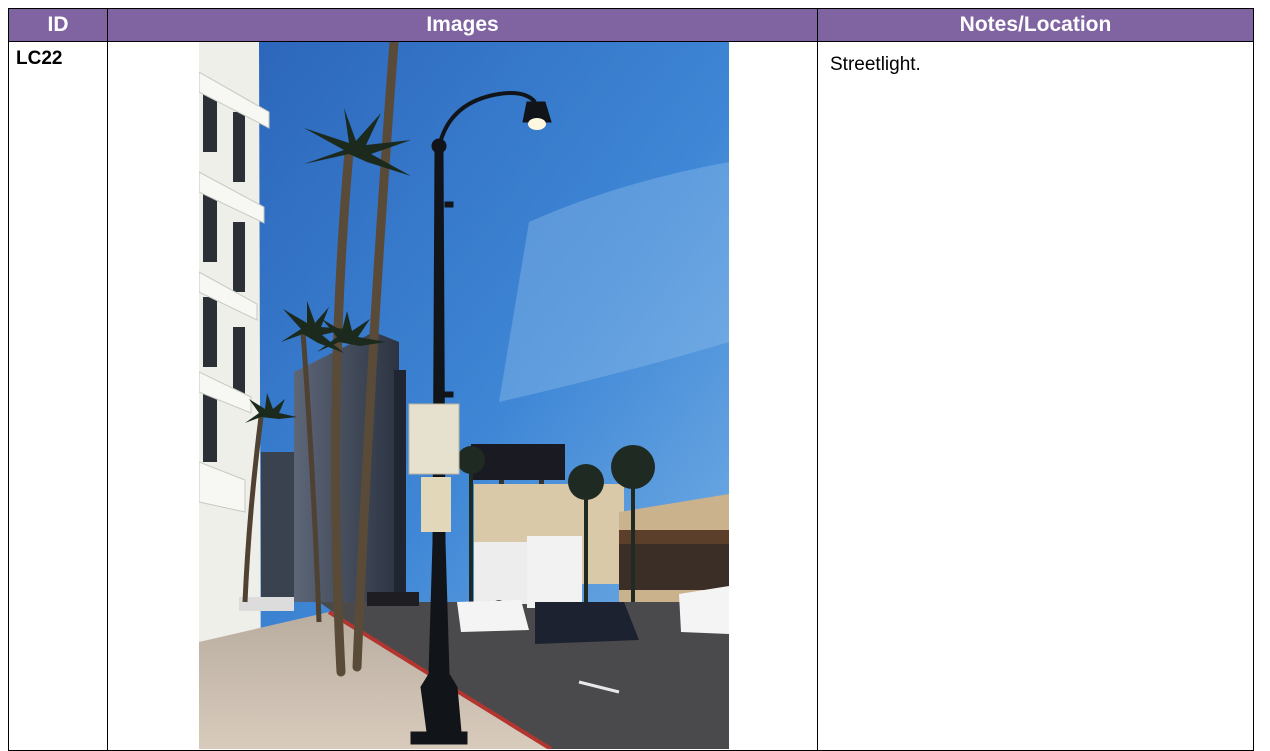 The image size is (1270, 751). I want to click on header-images: Images, so click(462, 25).